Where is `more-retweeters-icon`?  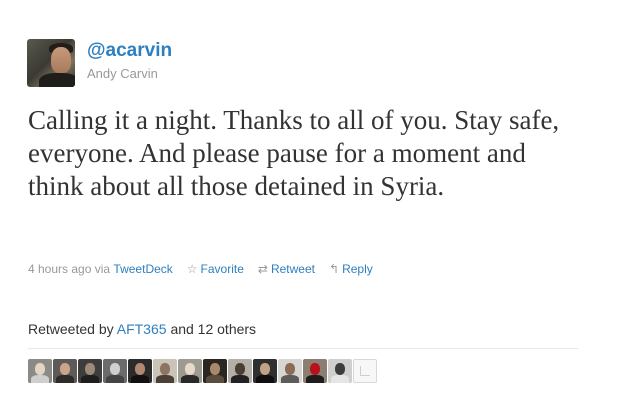 more-retweeters-icon is located at coordinates (365, 371).